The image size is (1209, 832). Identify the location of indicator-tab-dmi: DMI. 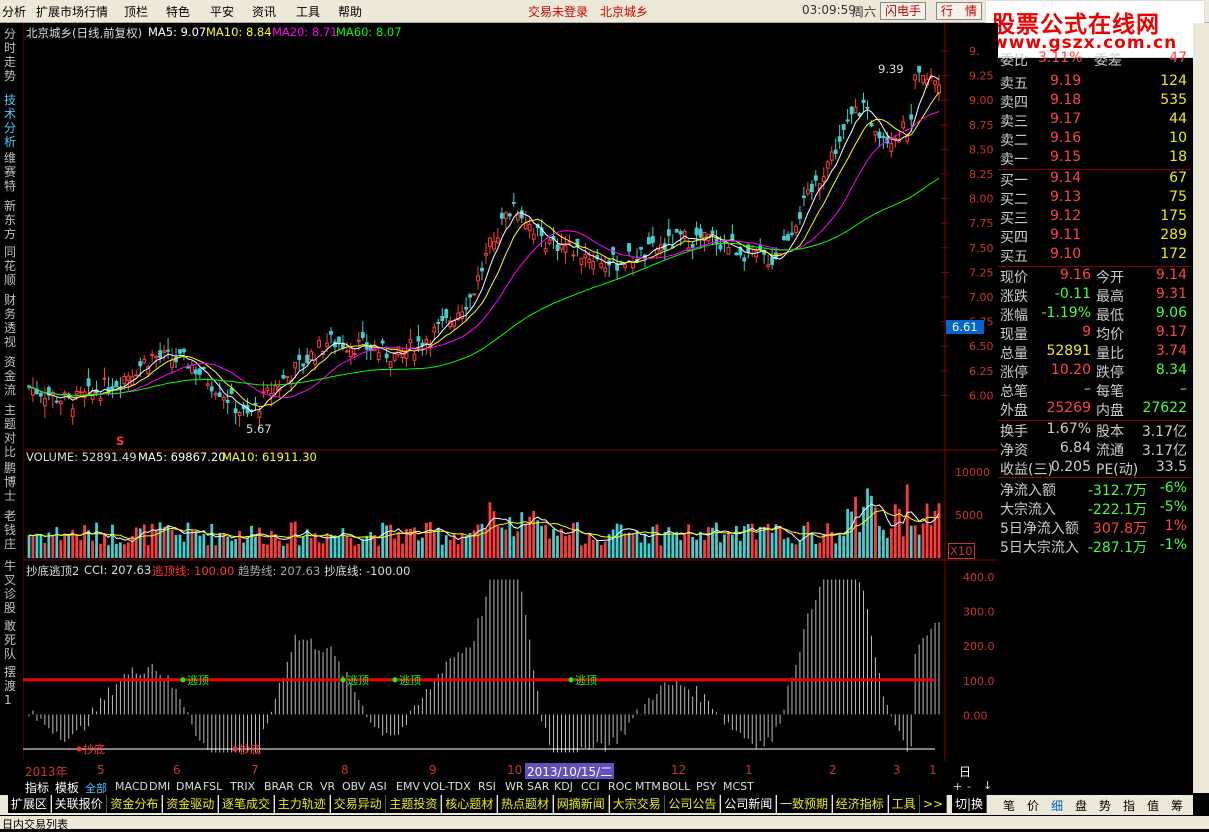
(159, 786).